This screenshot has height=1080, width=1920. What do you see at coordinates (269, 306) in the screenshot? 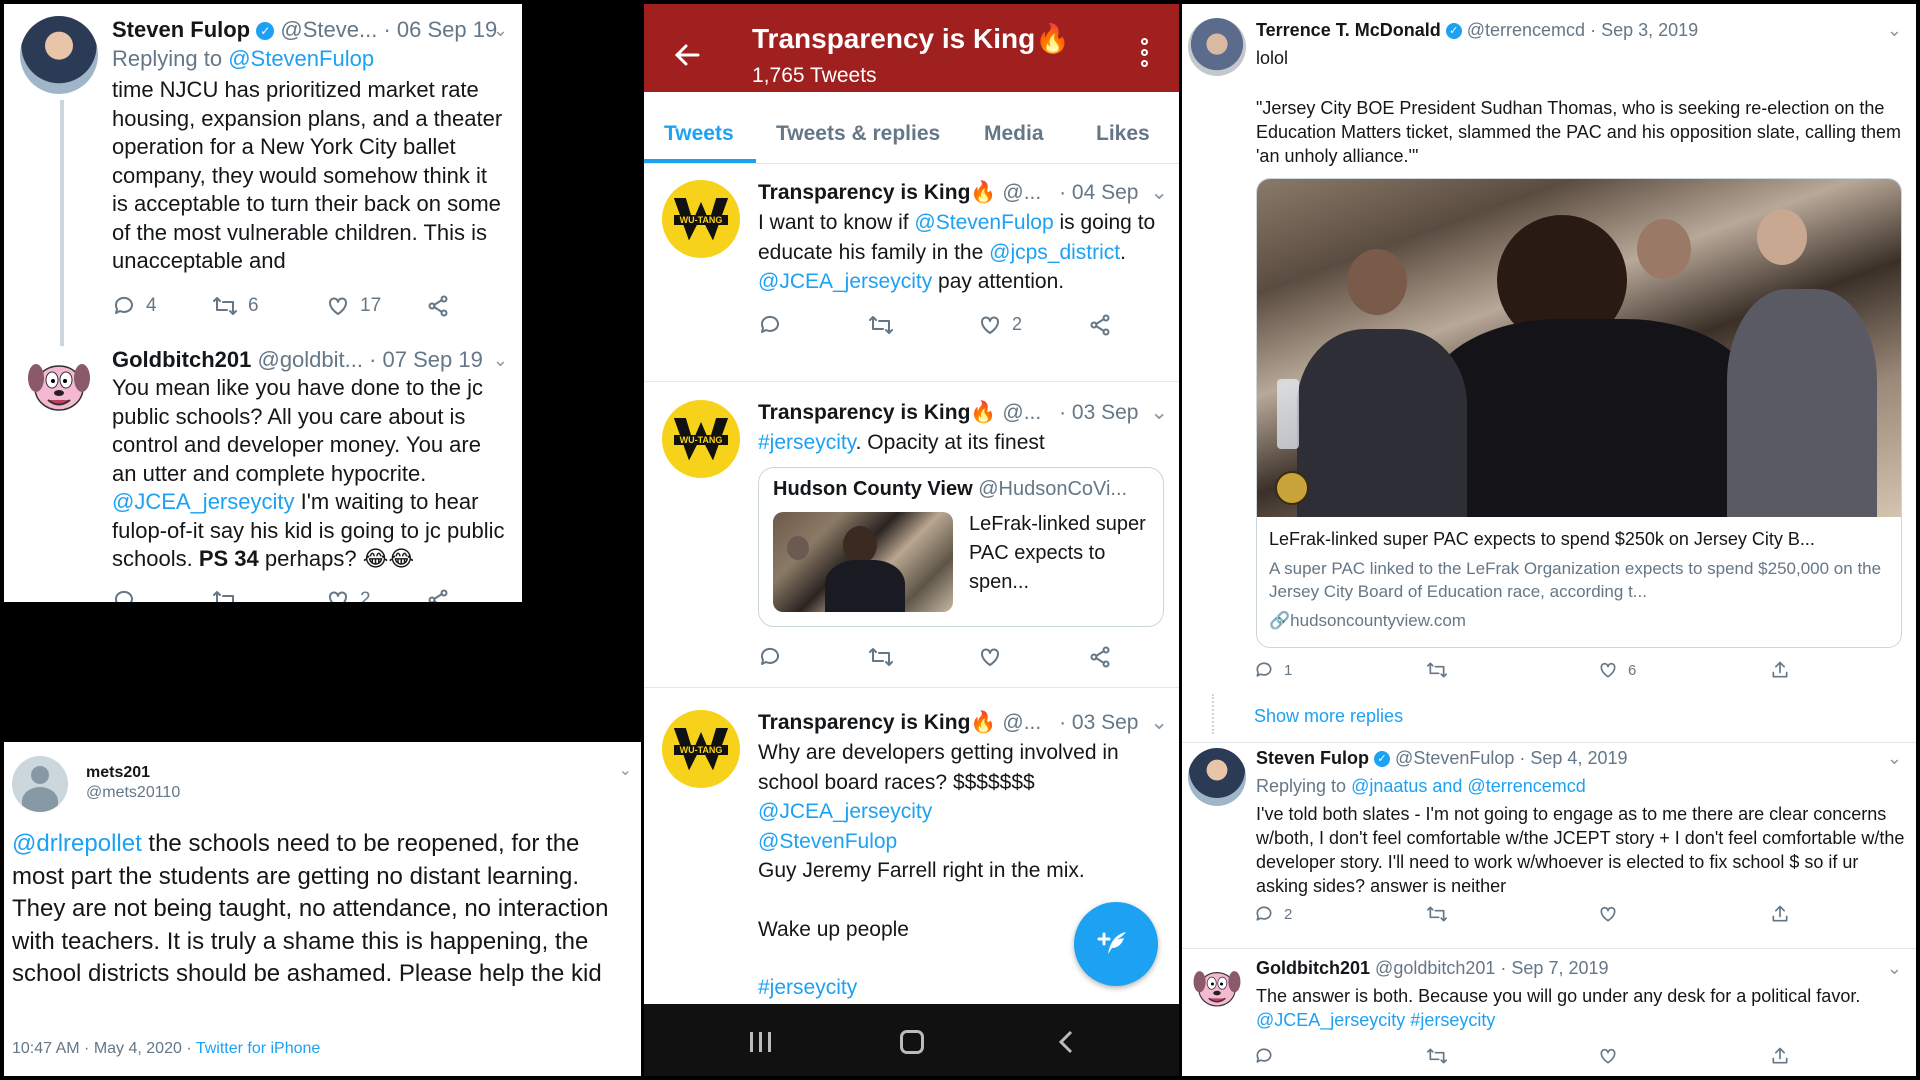
I see `retweet-button: 6` at bounding box center [269, 306].